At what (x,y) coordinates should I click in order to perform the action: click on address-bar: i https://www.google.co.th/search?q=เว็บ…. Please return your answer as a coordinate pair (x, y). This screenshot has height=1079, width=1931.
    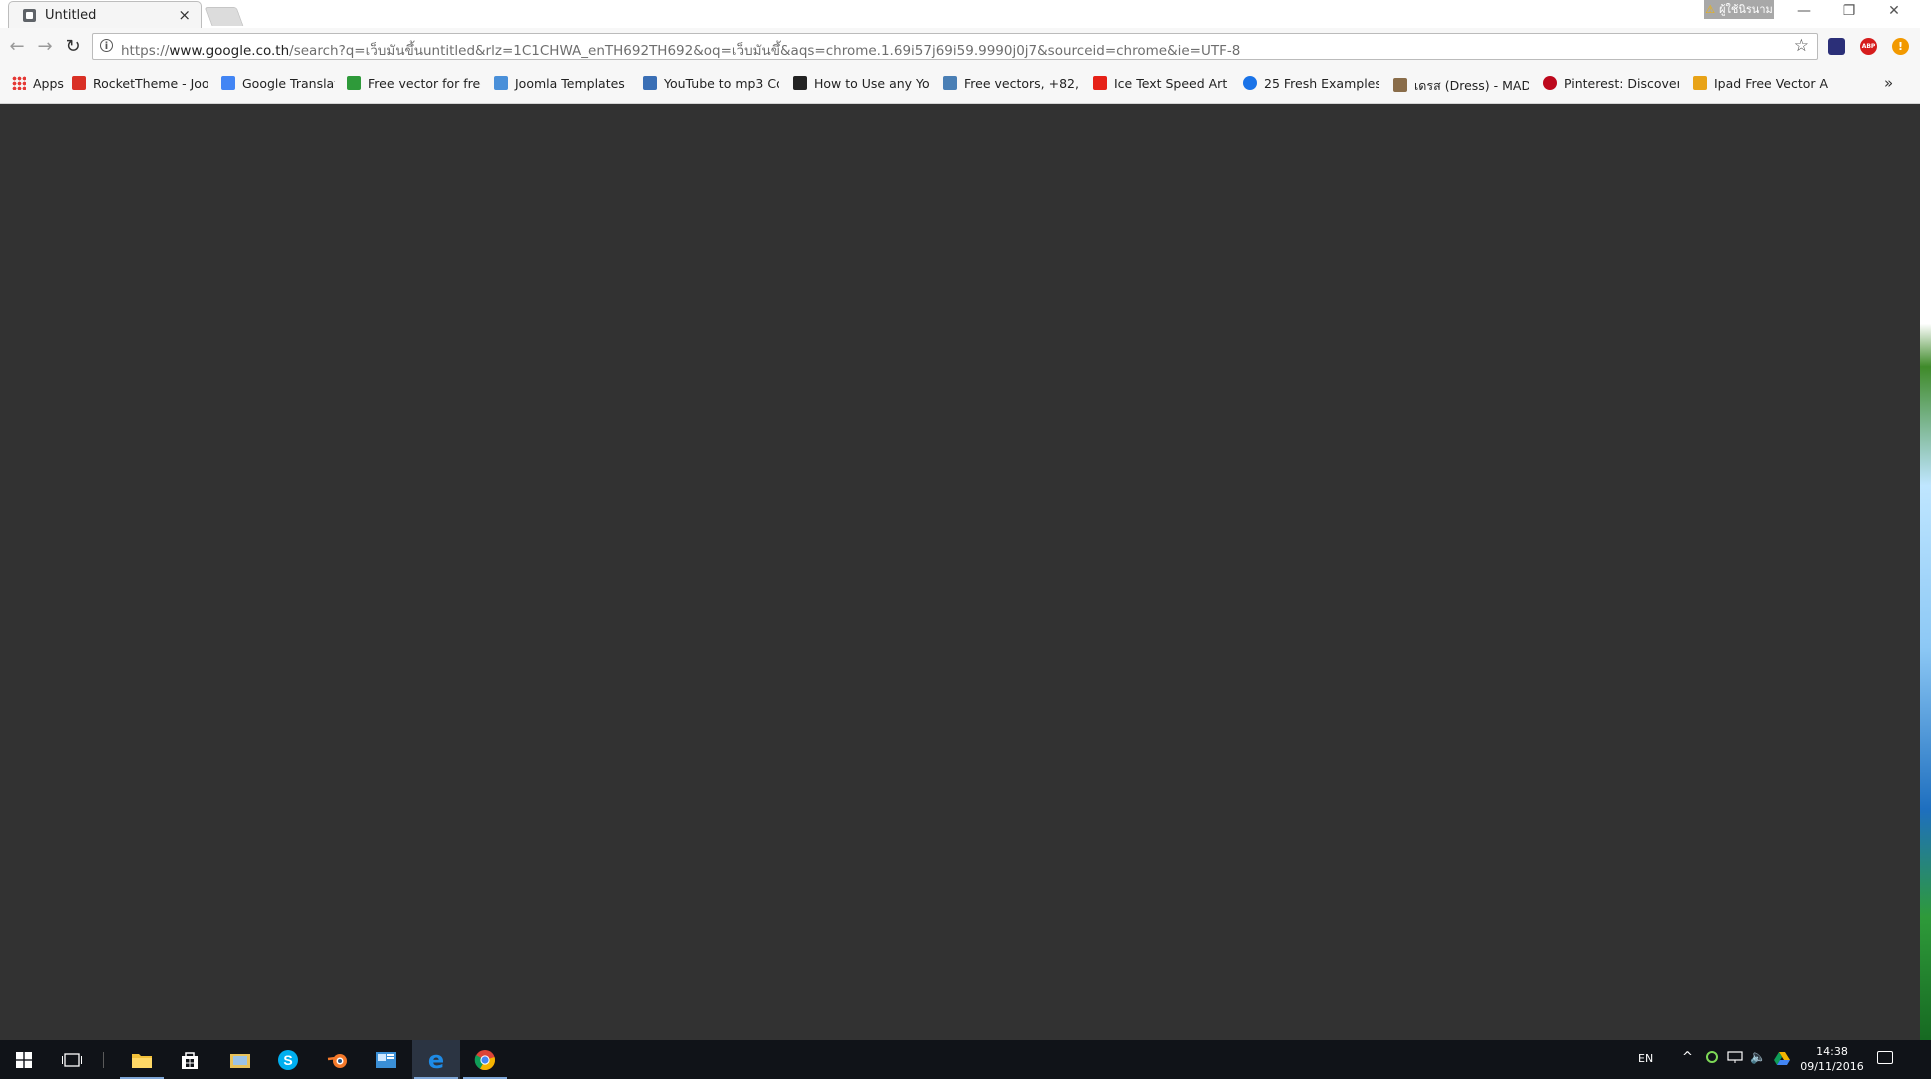
    Looking at the image, I should click on (955, 46).